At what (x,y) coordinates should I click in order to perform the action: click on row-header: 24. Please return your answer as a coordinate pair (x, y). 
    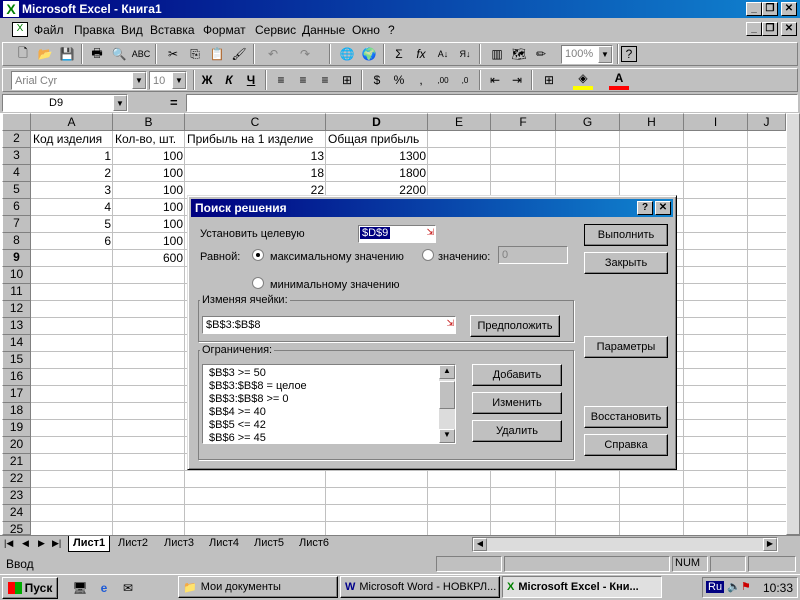
    Looking at the image, I should click on (16, 513).